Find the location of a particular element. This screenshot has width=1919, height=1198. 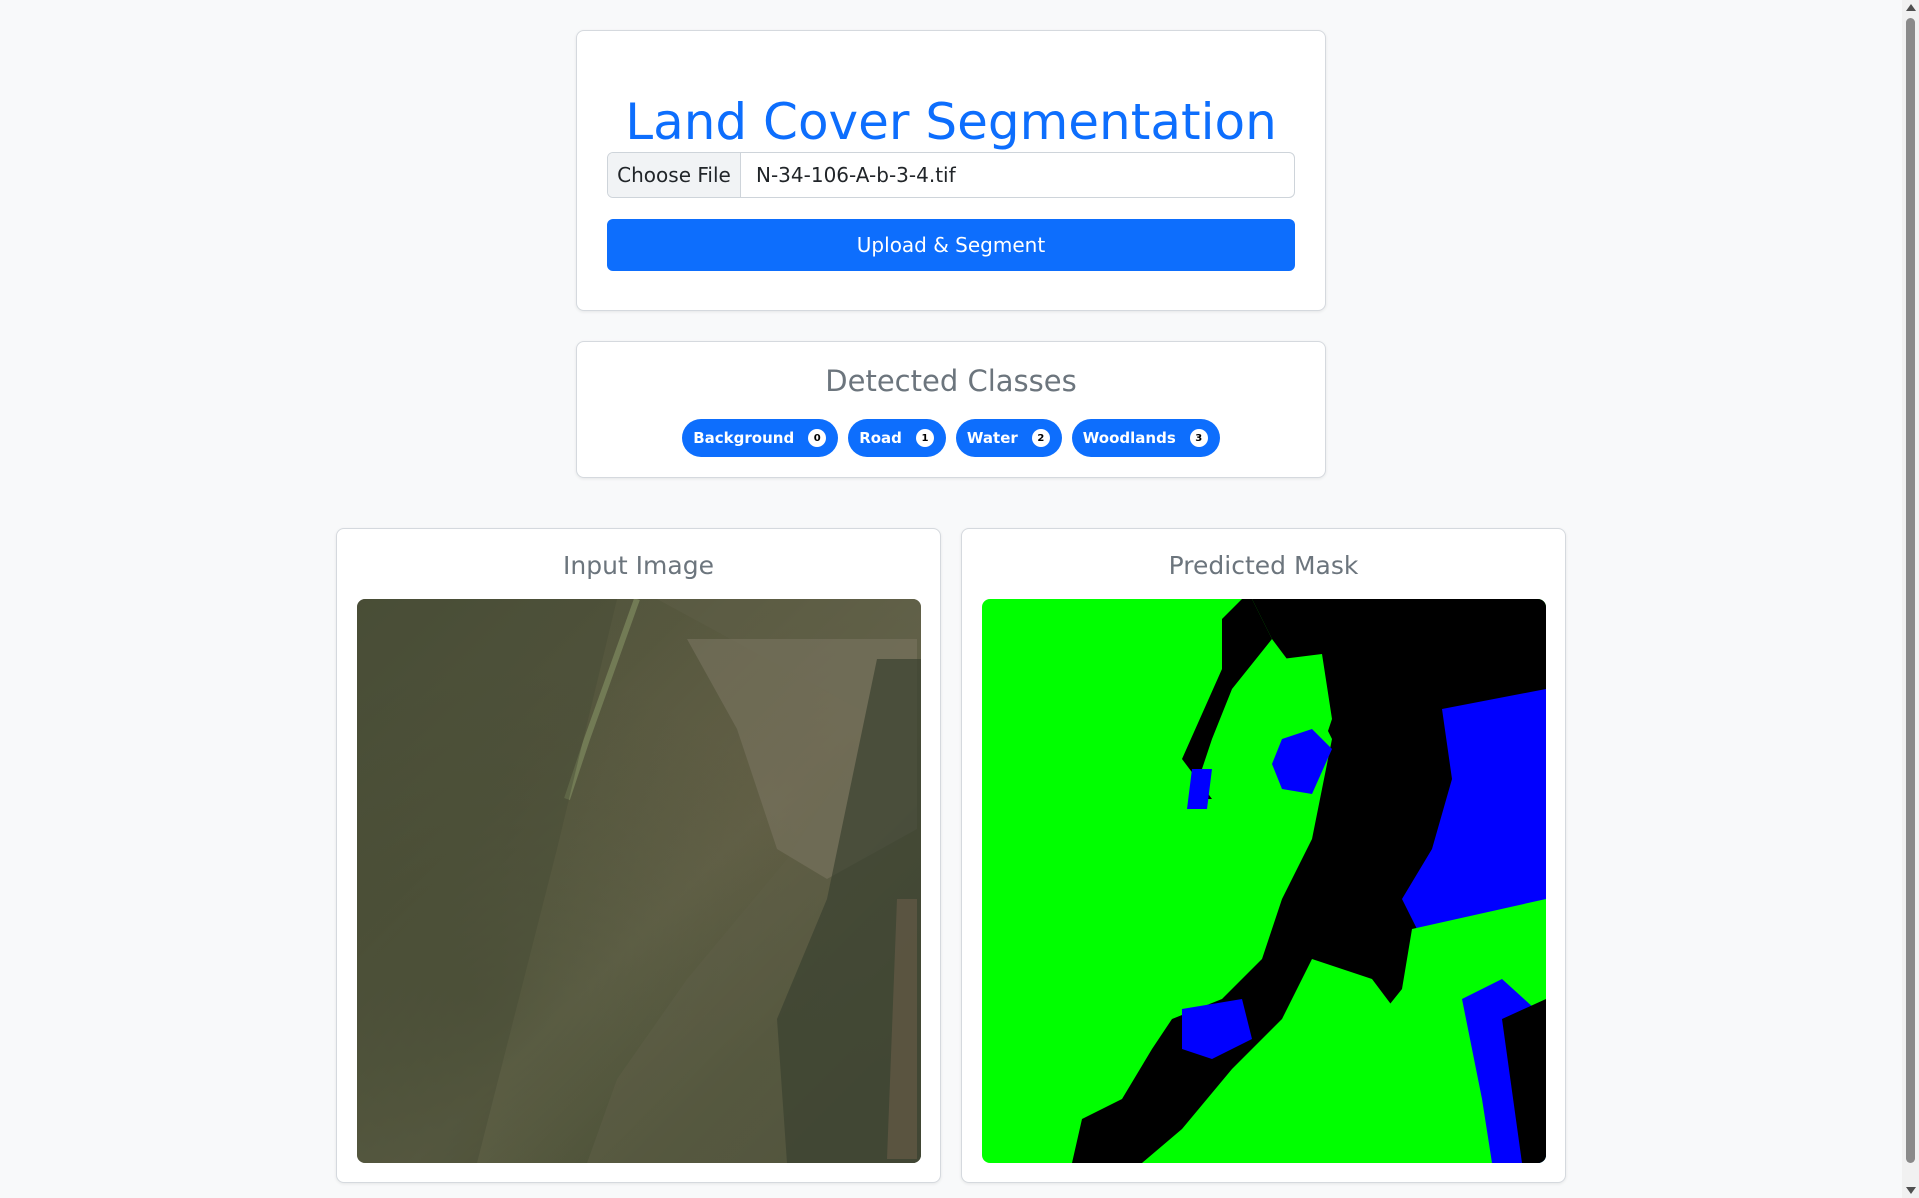

class-chip-background: Background 0 is located at coordinates (760, 438).